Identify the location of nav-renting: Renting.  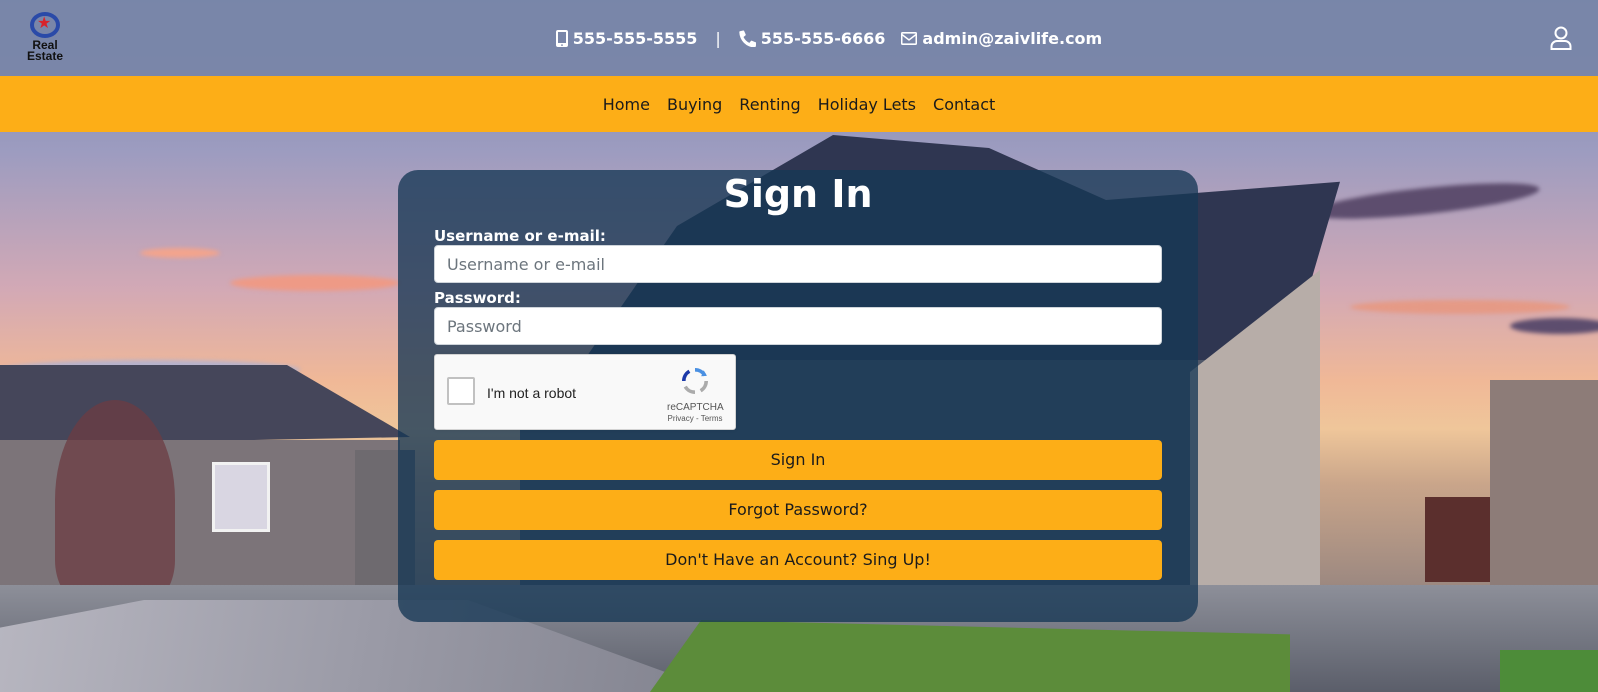
(769, 104).